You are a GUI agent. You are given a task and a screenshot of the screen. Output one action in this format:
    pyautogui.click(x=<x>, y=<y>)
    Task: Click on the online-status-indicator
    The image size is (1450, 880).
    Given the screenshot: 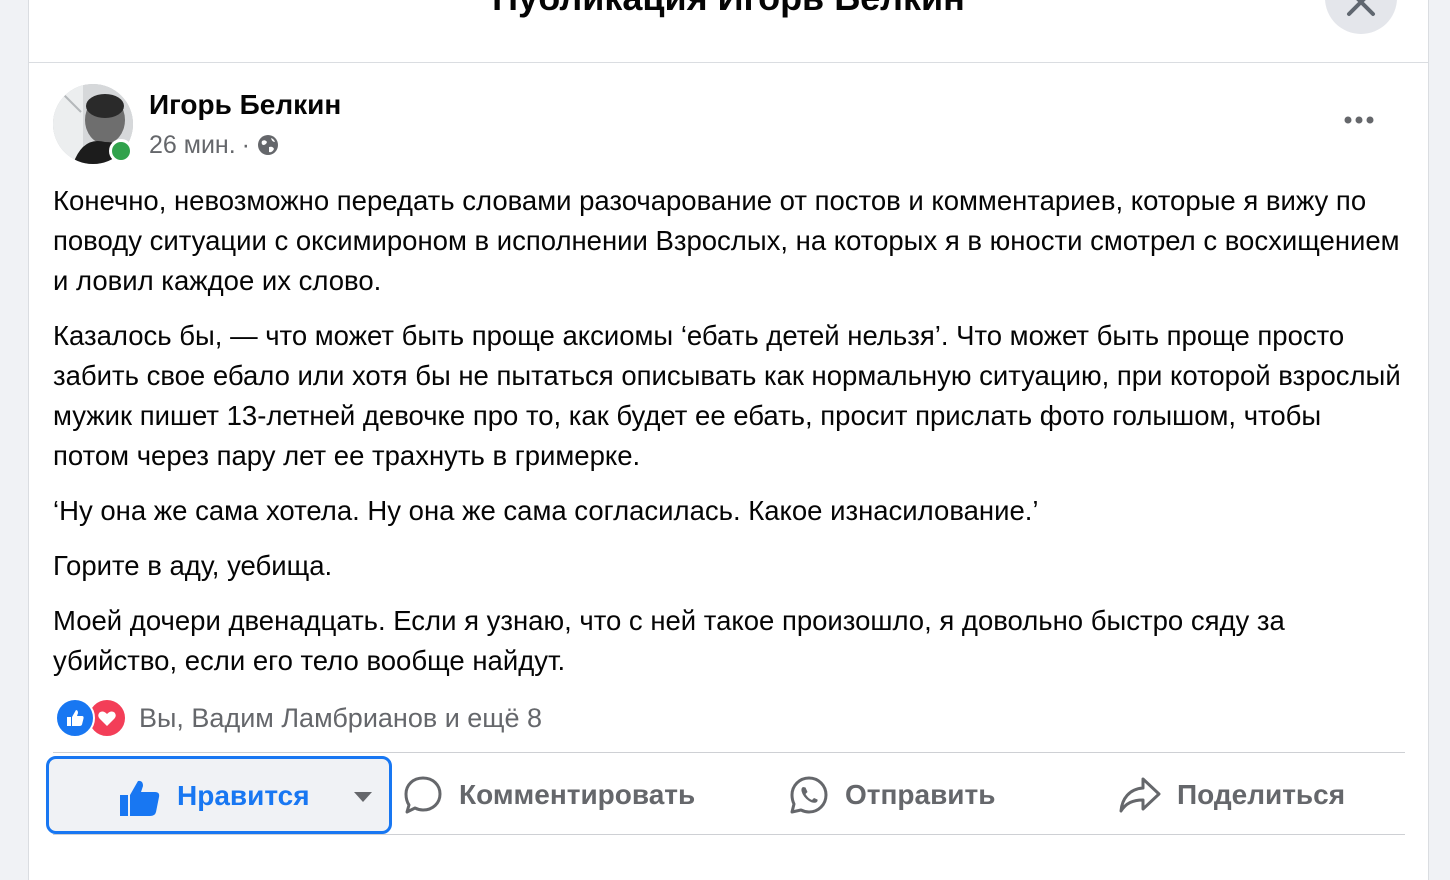 What is the action you would take?
    pyautogui.click(x=121, y=151)
    